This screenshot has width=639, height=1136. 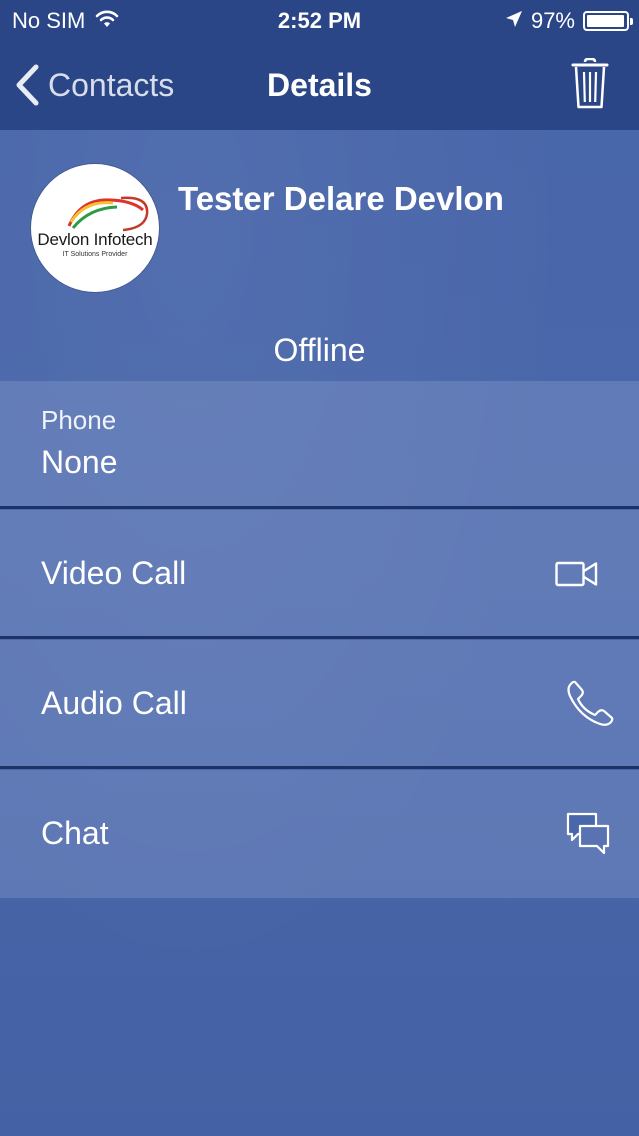 What do you see at coordinates (79, 420) in the screenshot?
I see `phone-label: Phone` at bounding box center [79, 420].